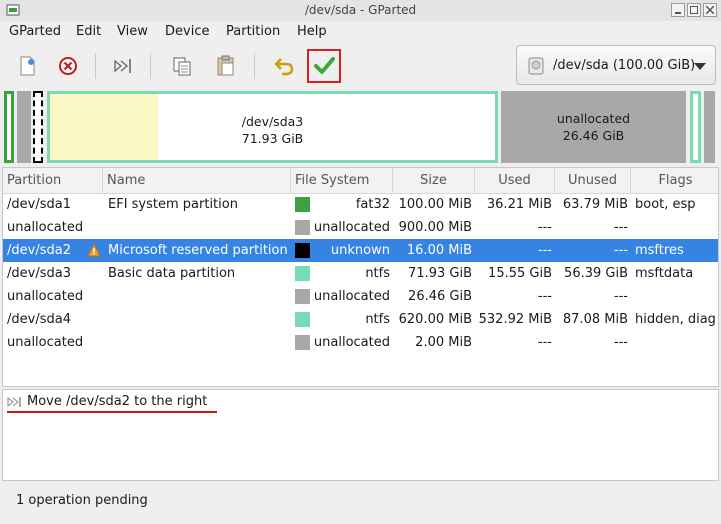  What do you see at coordinates (593, 127) in the screenshot?
I see `map-unallocated-2: unallocated 26.46 GiB` at bounding box center [593, 127].